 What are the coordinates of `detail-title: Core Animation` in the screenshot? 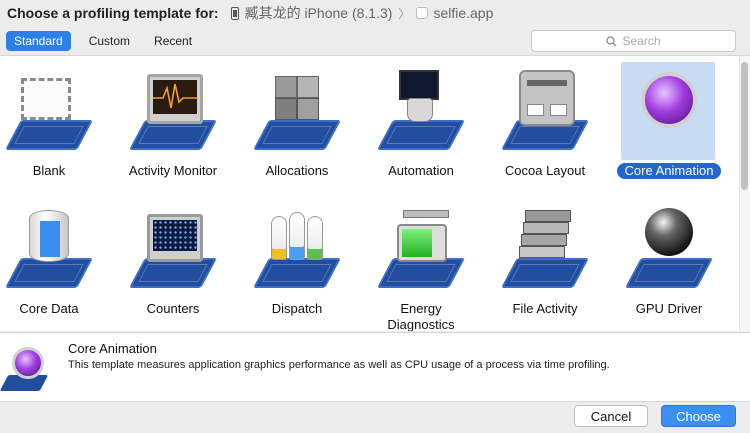 It's located at (112, 348).